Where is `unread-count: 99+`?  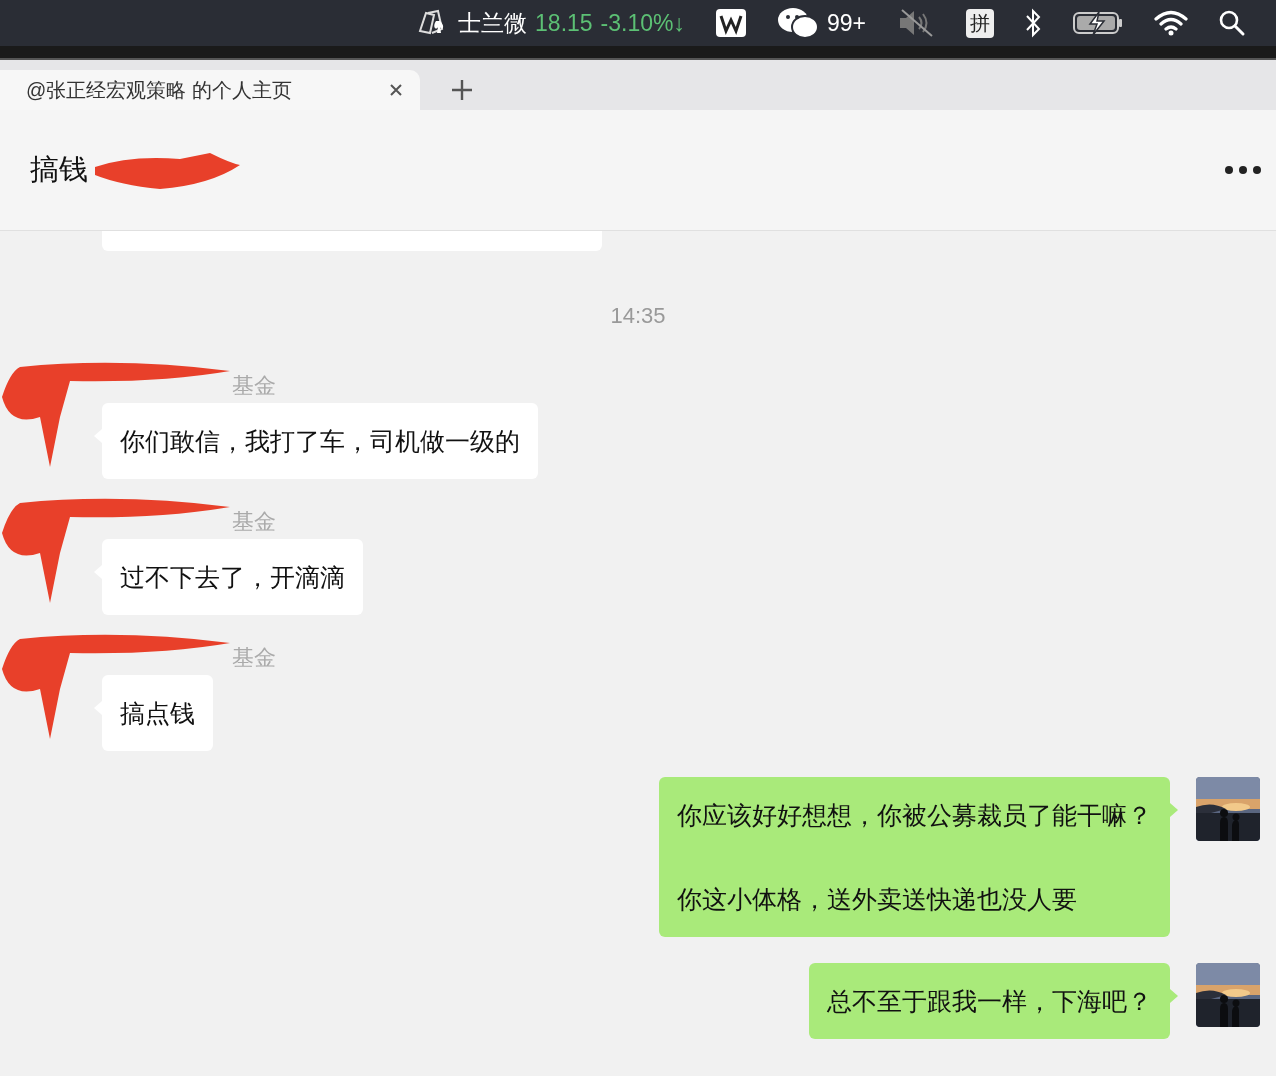
unread-count: 99+ is located at coordinates (846, 23).